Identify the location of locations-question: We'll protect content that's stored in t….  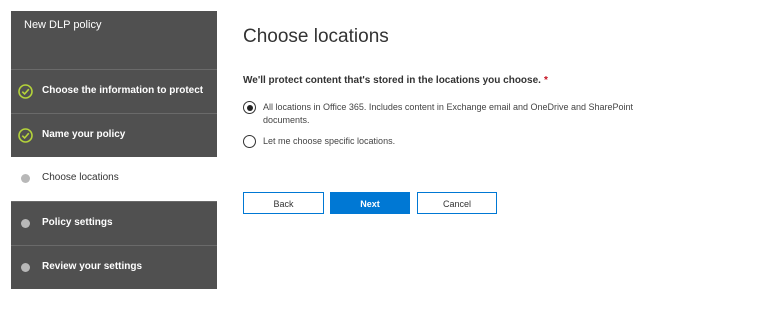
(395, 80).